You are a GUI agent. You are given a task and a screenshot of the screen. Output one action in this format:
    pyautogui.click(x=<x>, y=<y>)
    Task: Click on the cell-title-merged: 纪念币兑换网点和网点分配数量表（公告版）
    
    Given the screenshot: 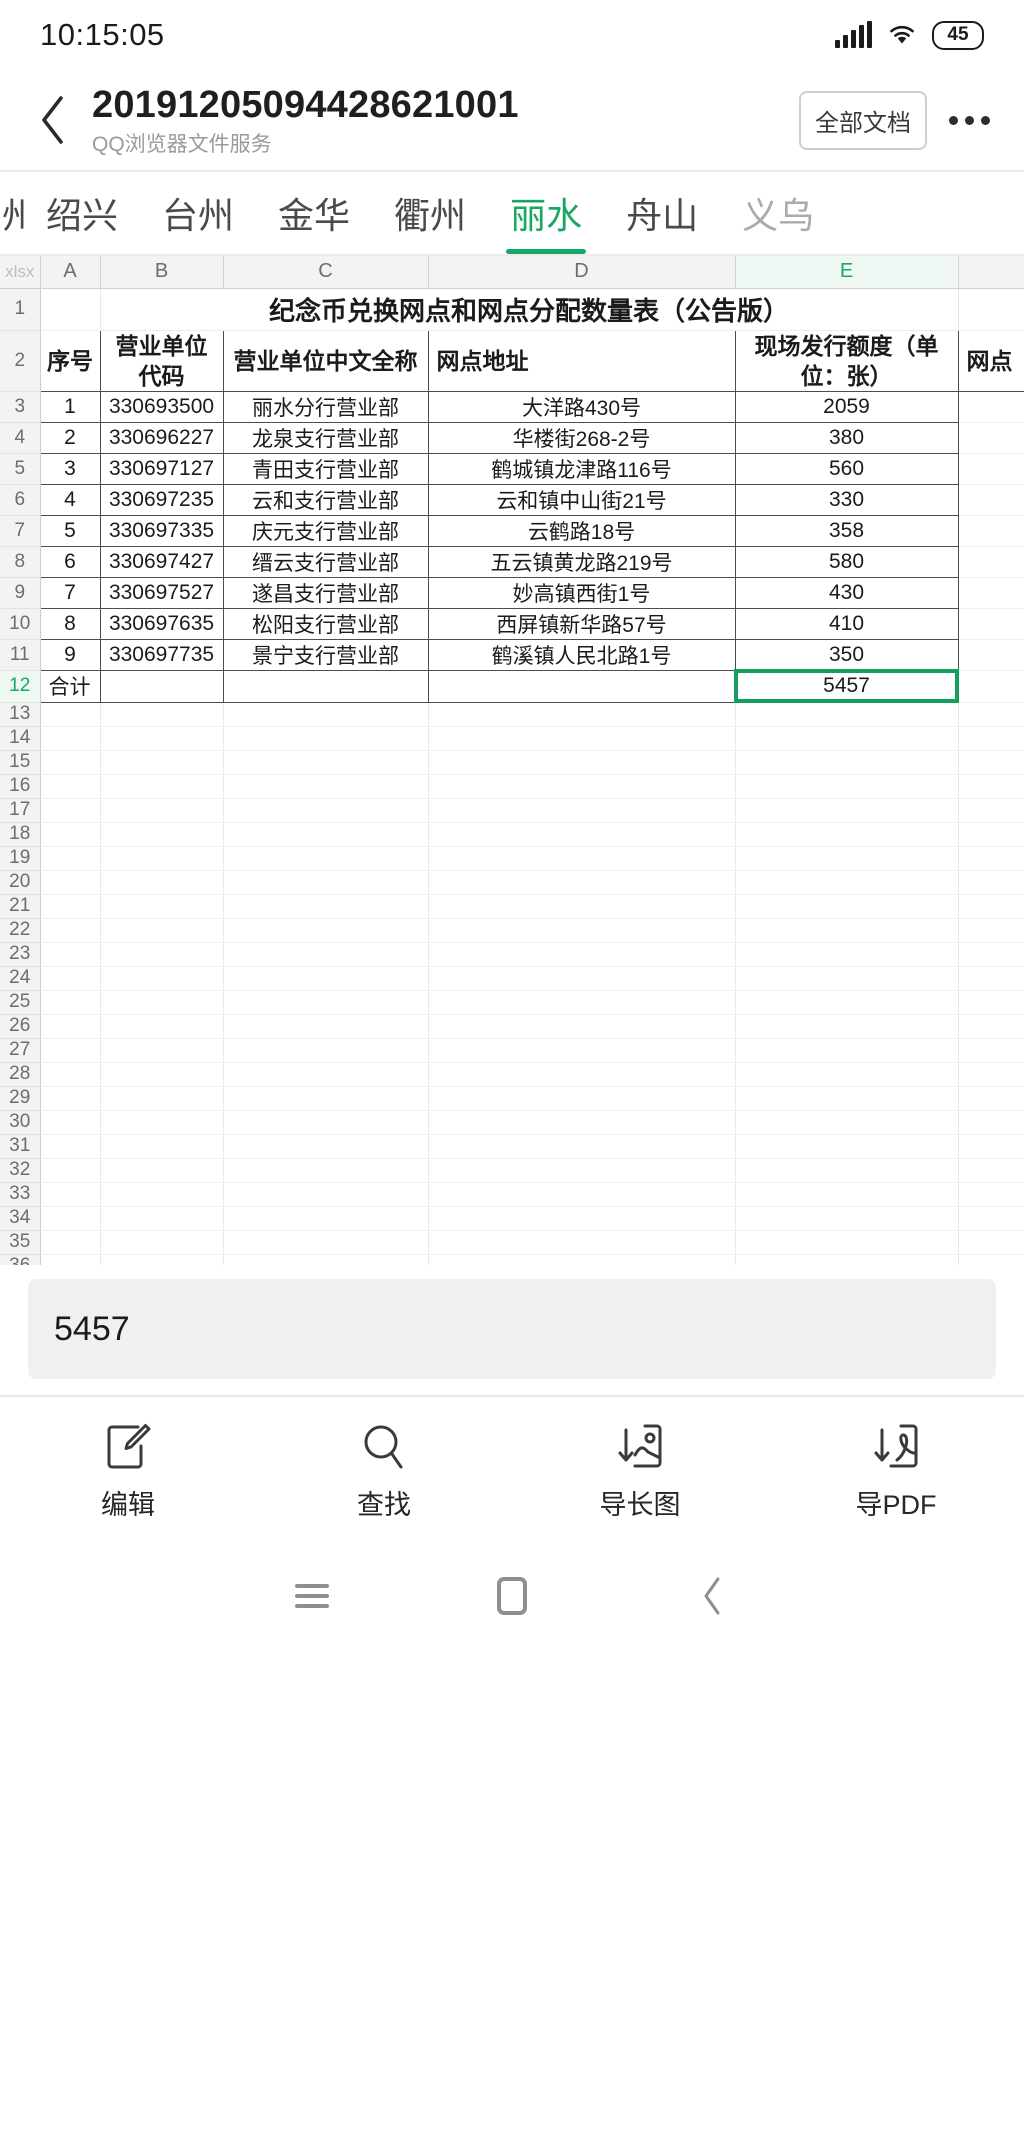 What is the action you would take?
    pyautogui.click(x=529, y=309)
    